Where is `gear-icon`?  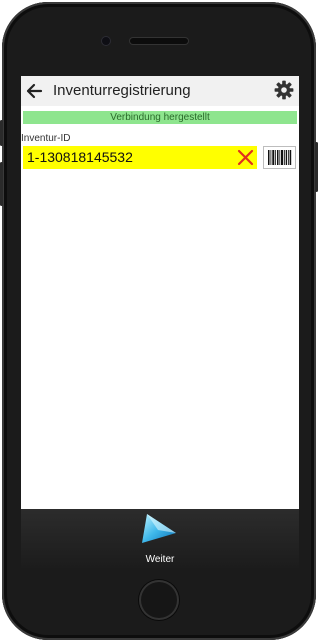
gear-icon is located at coordinates (284, 90).